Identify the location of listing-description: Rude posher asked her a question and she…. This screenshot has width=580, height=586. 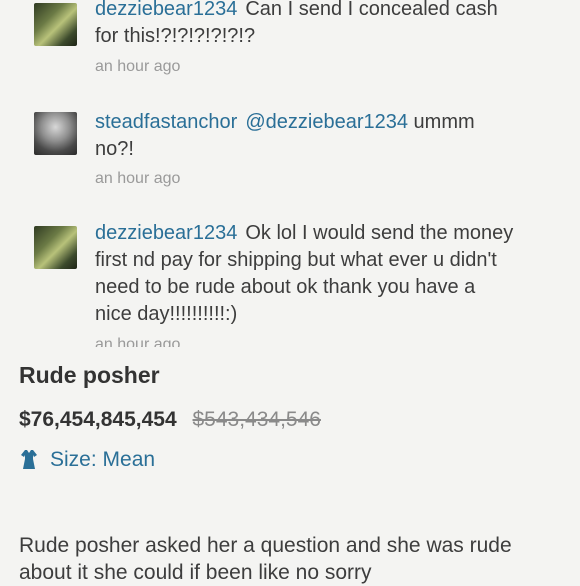
(265, 559).